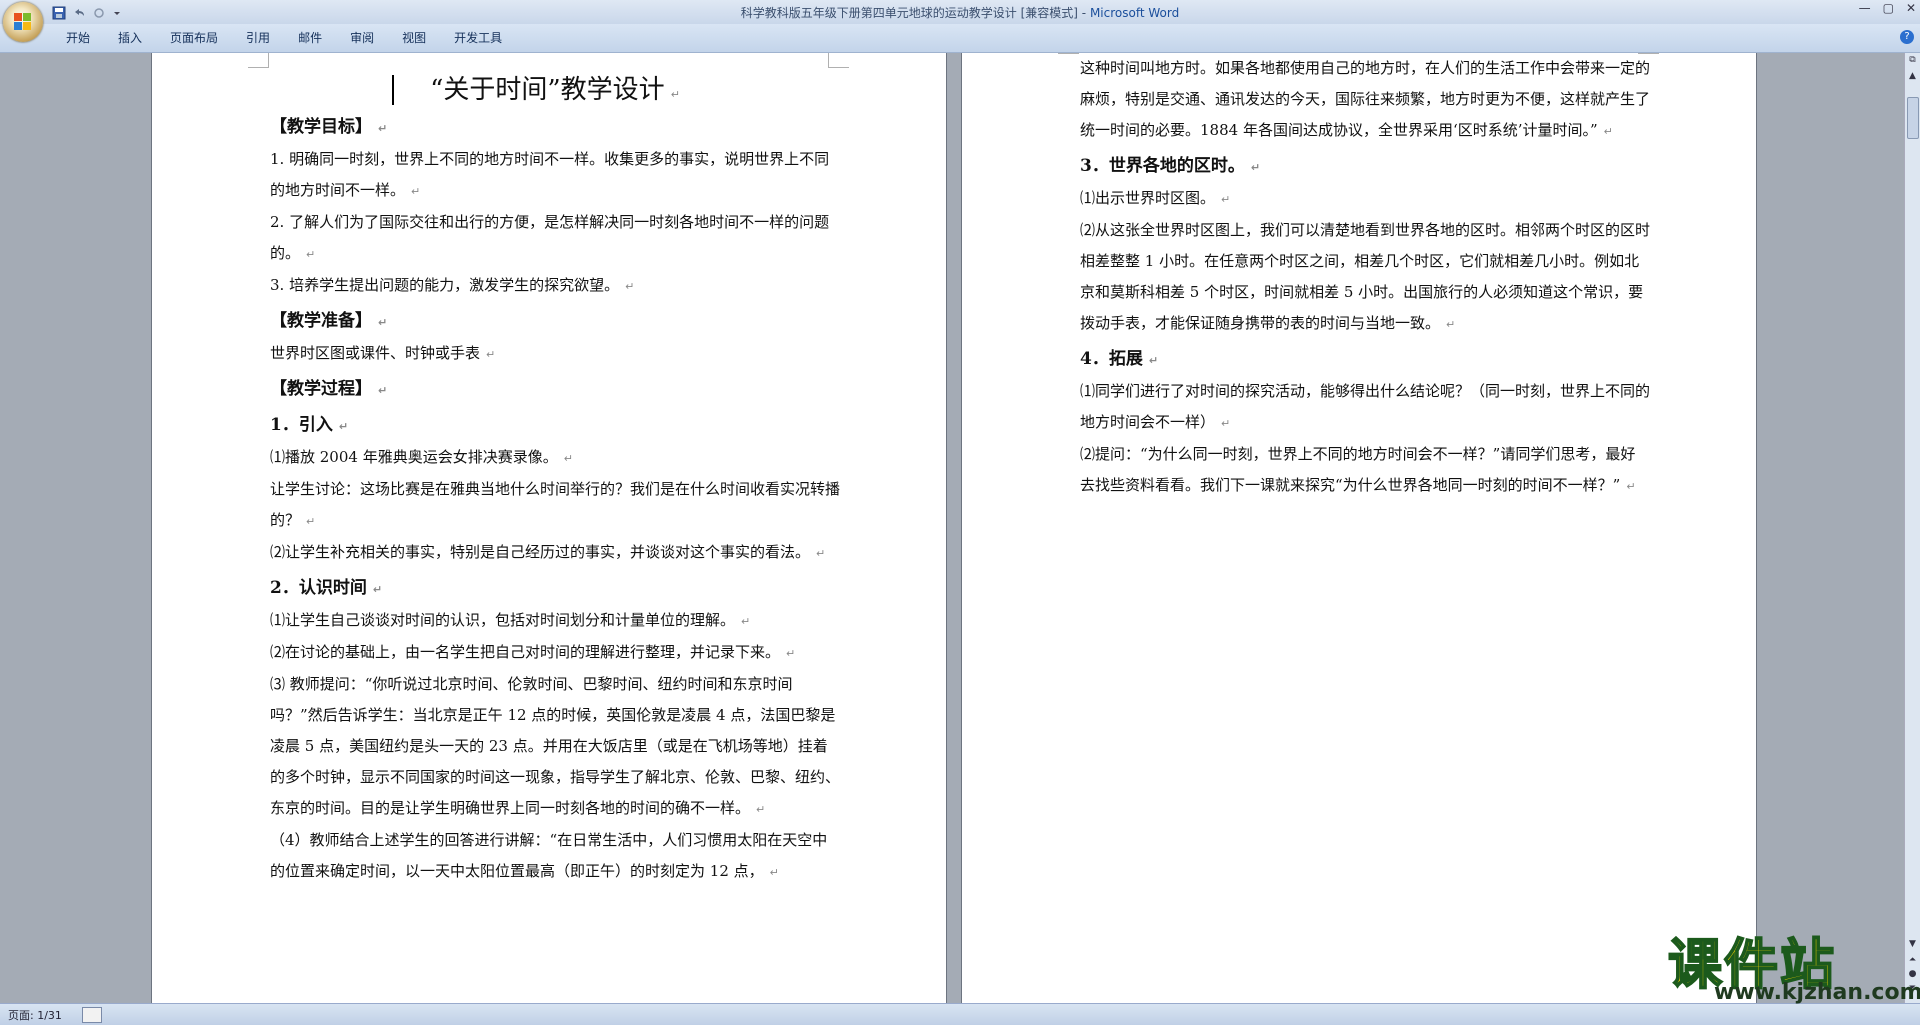  I want to click on tab-view: 视图, so click(414, 38).